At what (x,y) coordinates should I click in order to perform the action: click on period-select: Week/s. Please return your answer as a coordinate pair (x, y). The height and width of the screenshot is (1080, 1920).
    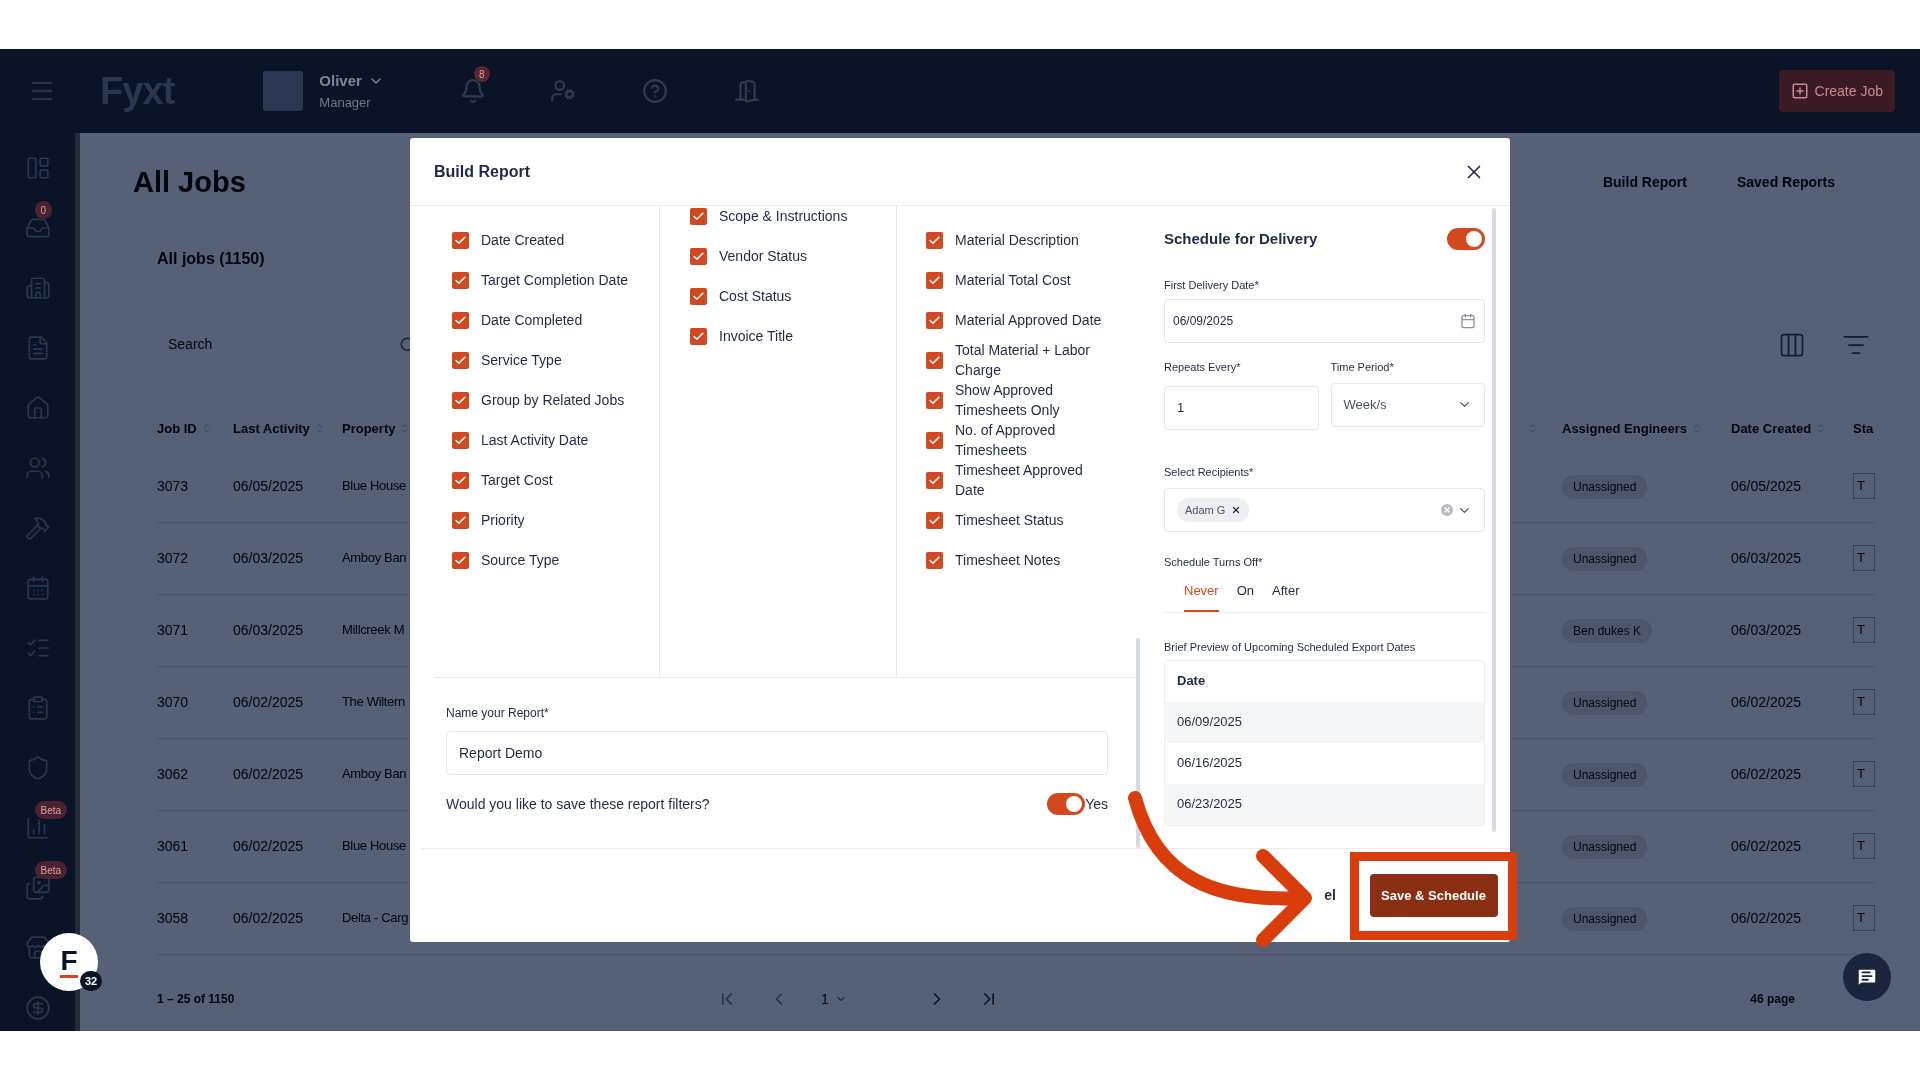
    Looking at the image, I should click on (1407, 404).